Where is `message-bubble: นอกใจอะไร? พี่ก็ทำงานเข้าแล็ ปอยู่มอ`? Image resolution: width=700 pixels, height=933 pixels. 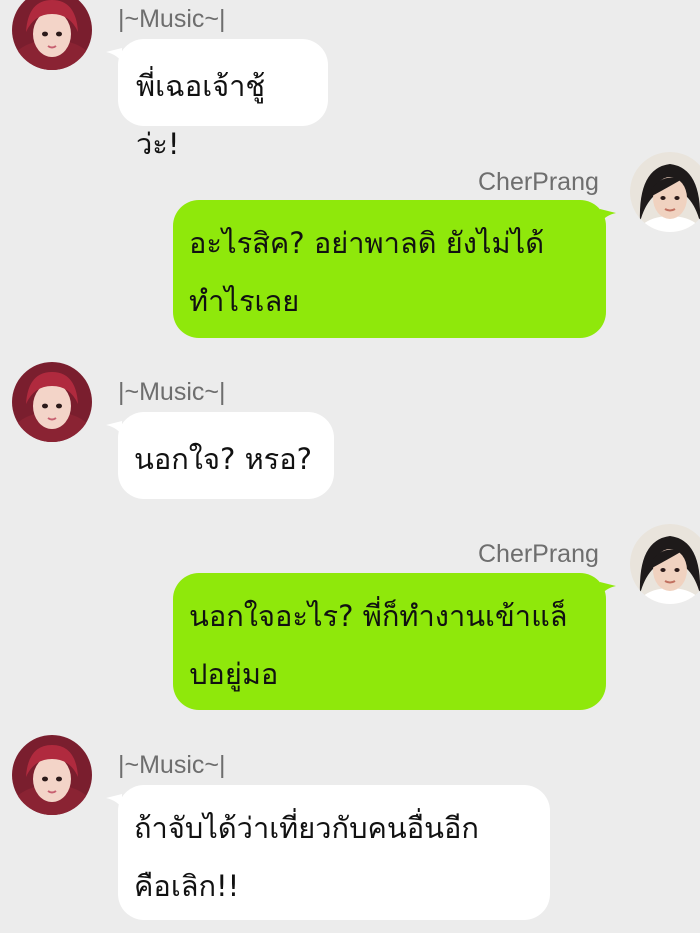 message-bubble: นอกใจอะไร? พี่ก็ทำงานเข้าแล็ ปอยู่มอ is located at coordinates (389, 641).